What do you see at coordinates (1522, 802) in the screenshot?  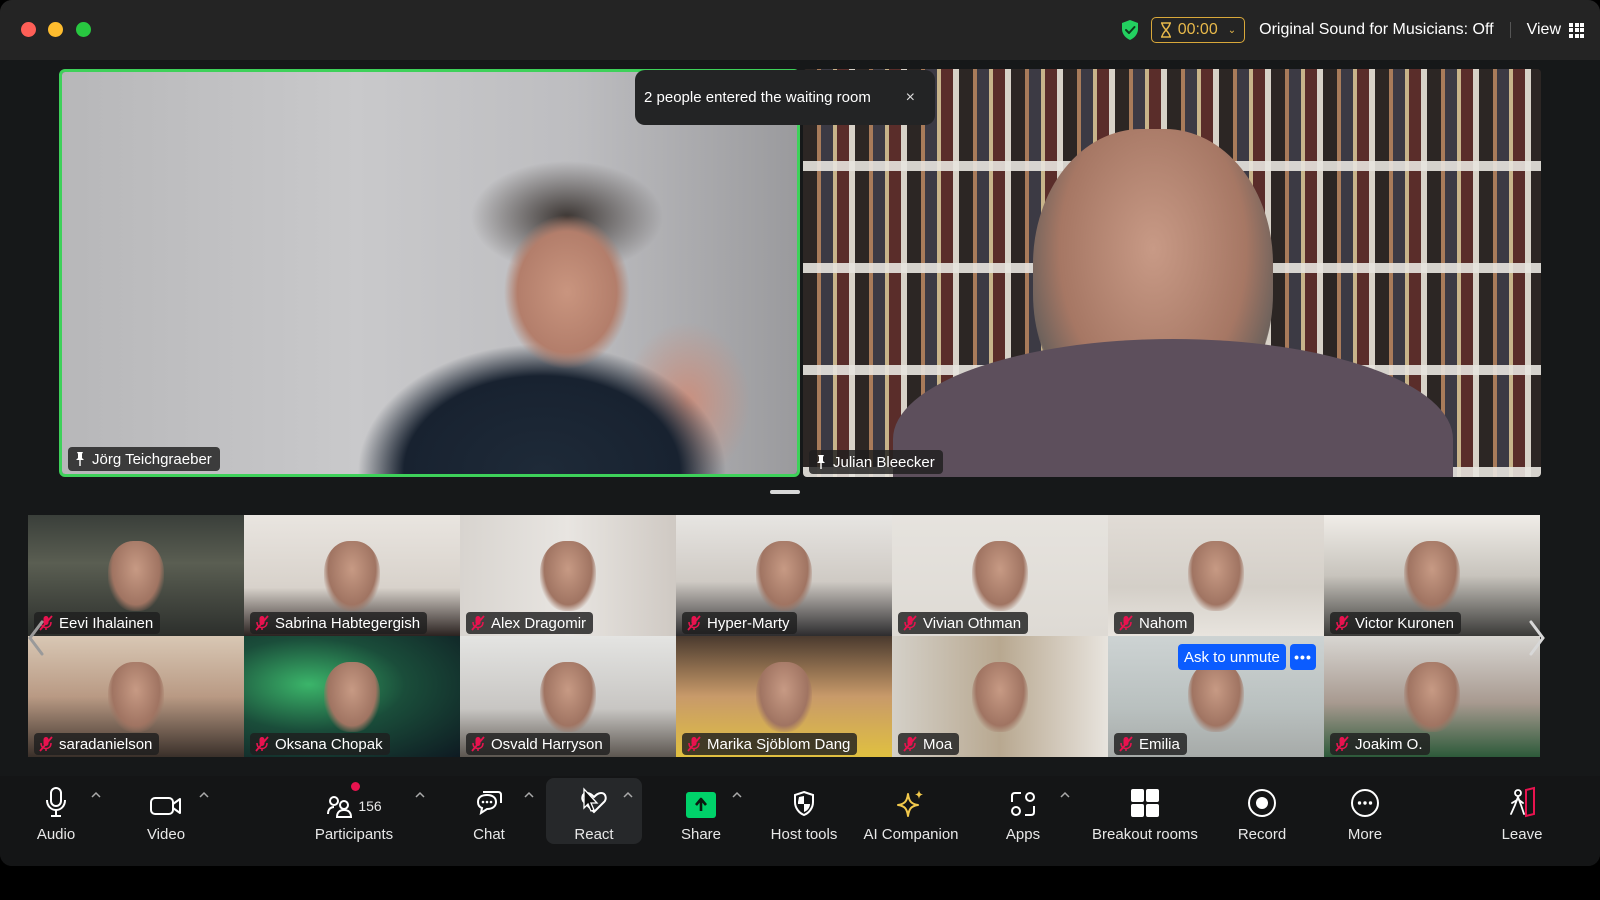 I see `leave-door-icon` at bounding box center [1522, 802].